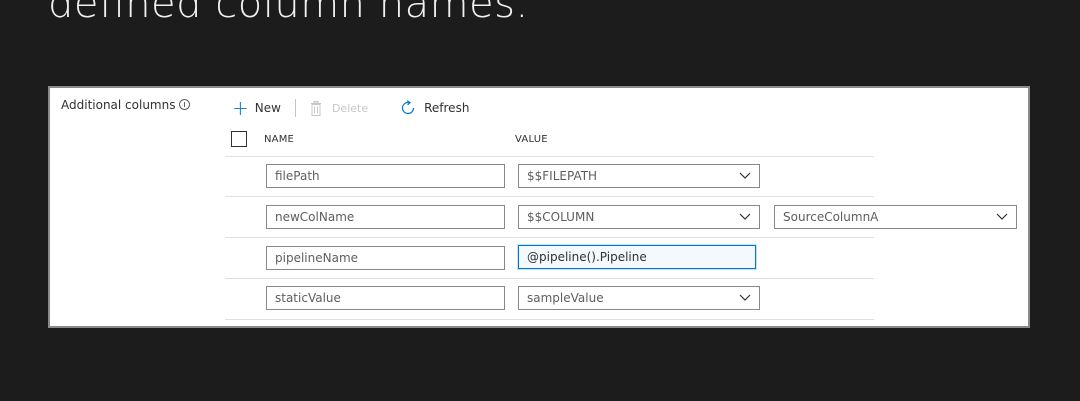 The width and height of the screenshot is (1080, 401). What do you see at coordinates (562, 176) in the screenshot?
I see `value-dropdown-text: $$FILEPATH` at bounding box center [562, 176].